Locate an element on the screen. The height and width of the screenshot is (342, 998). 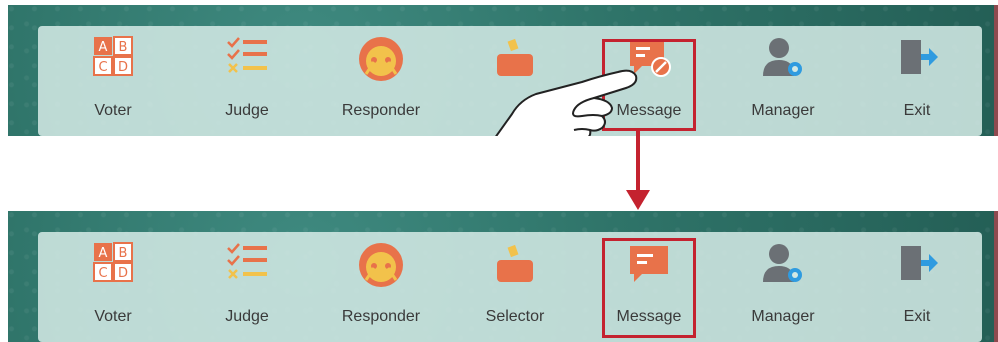
arrow-down-icon is located at coordinates (638, 200).